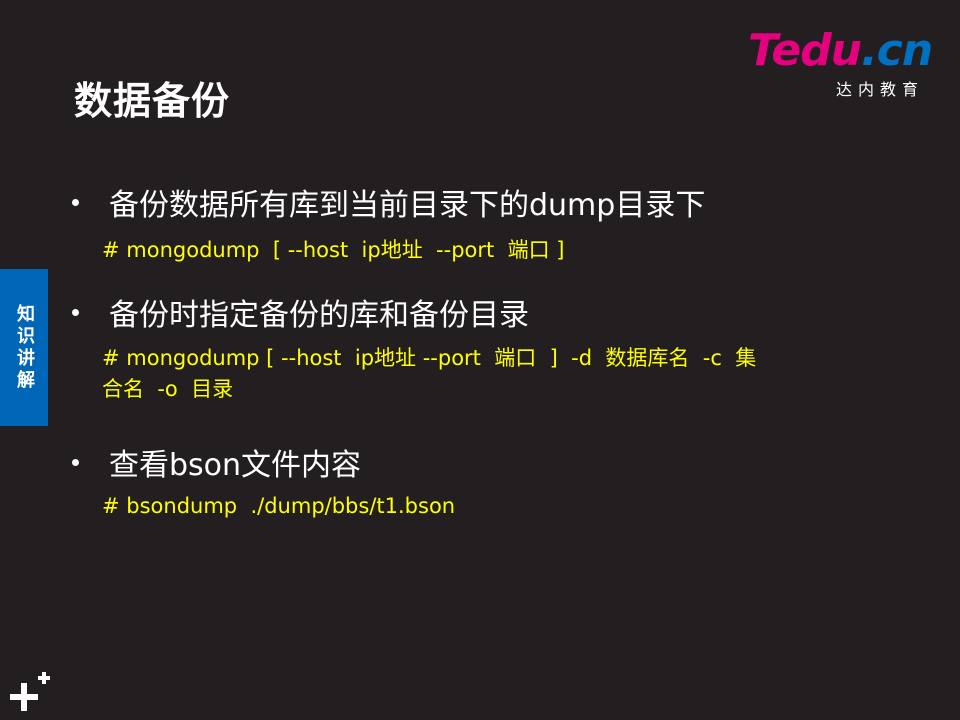 The image size is (960, 720). What do you see at coordinates (333, 250) in the screenshot?
I see `command-text: # mongodump [ --host ip地址 --port 端口 ]` at bounding box center [333, 250].